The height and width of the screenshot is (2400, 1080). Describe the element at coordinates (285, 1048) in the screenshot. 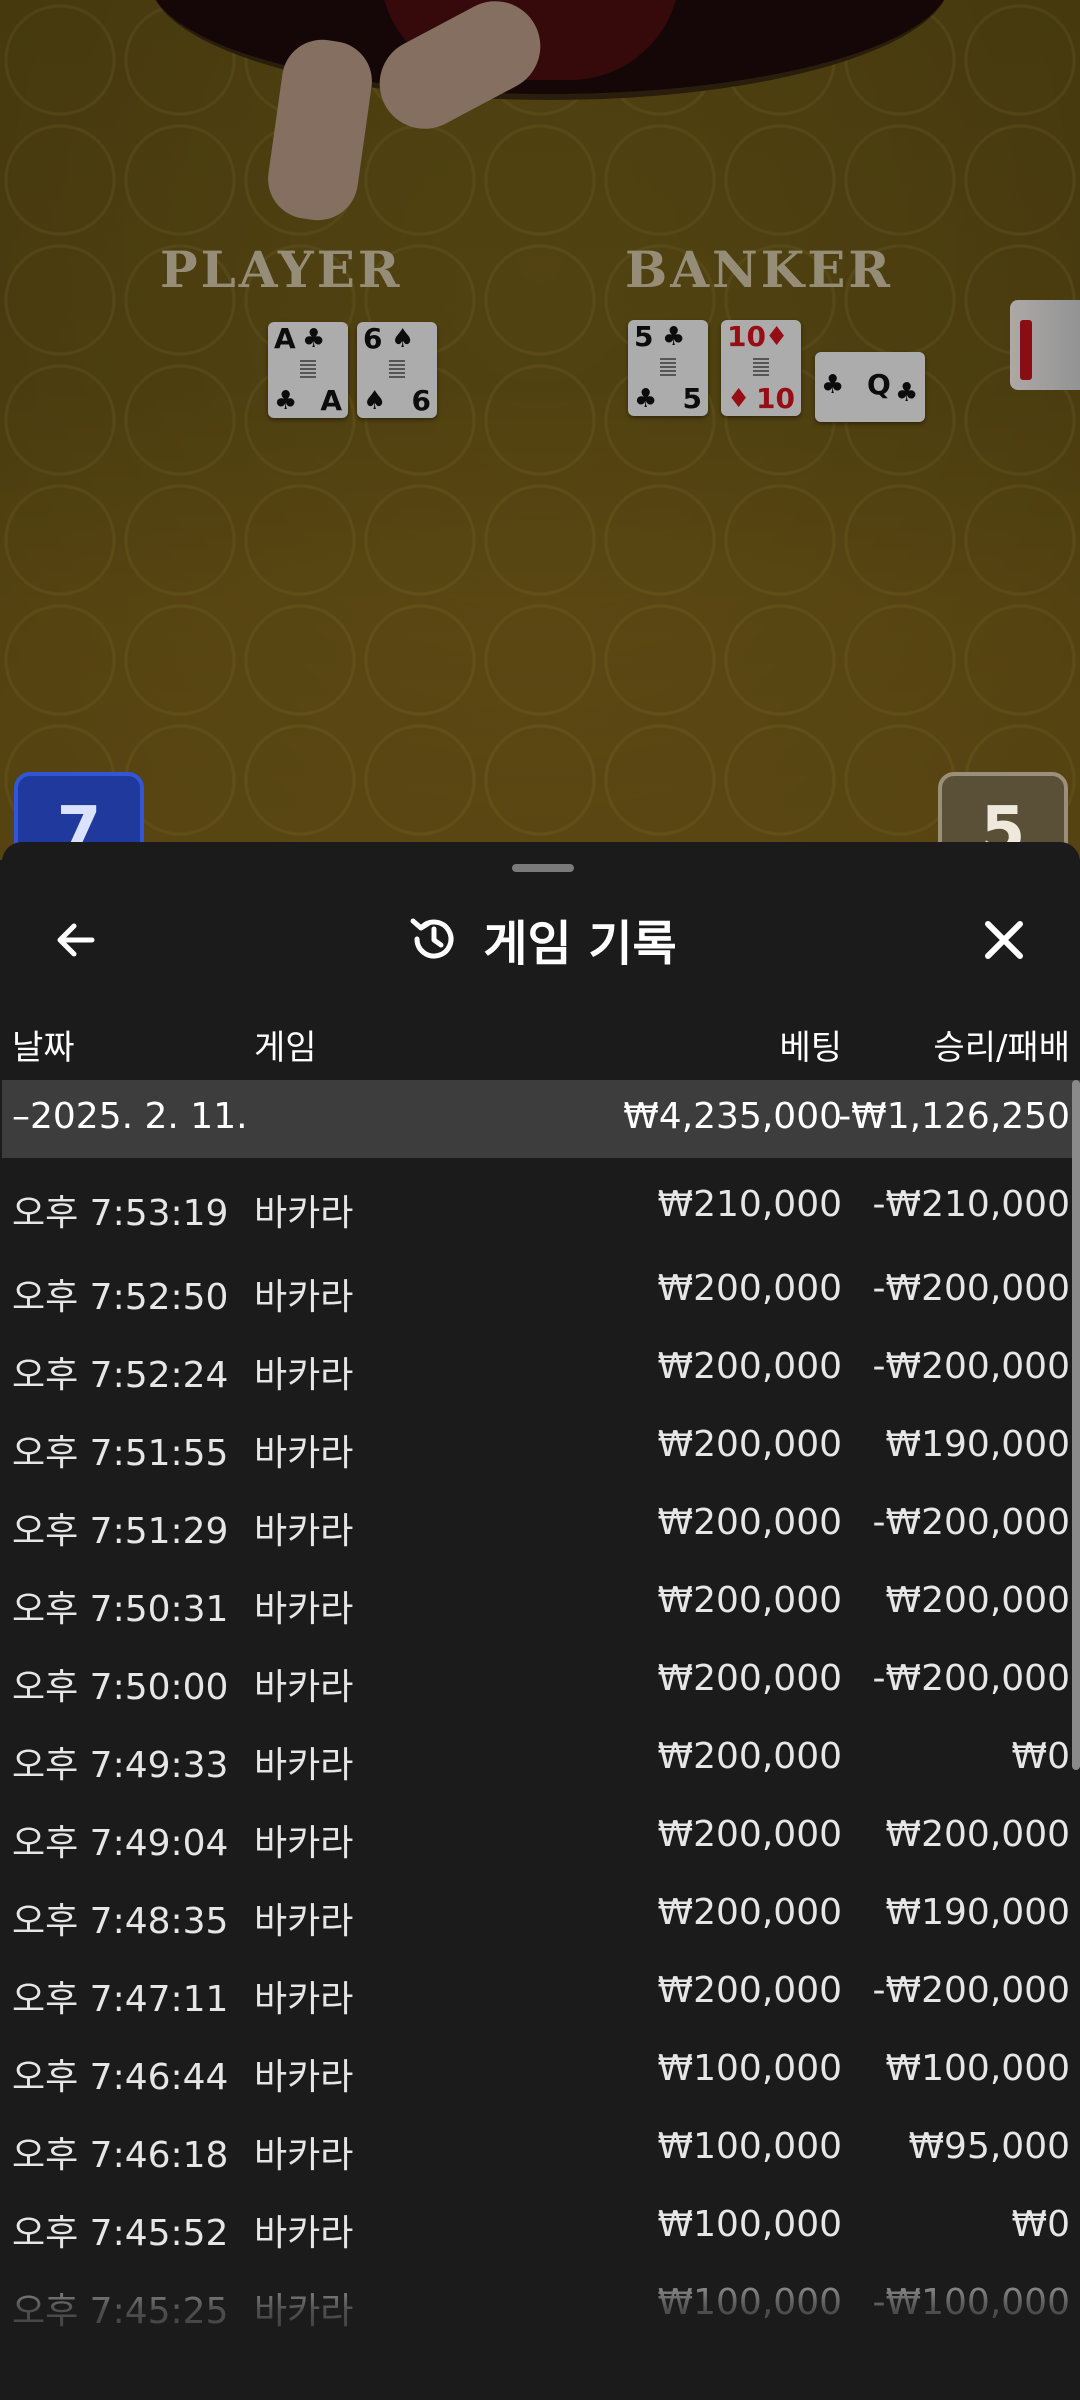

I see `column-header-game: 게임` at that location.